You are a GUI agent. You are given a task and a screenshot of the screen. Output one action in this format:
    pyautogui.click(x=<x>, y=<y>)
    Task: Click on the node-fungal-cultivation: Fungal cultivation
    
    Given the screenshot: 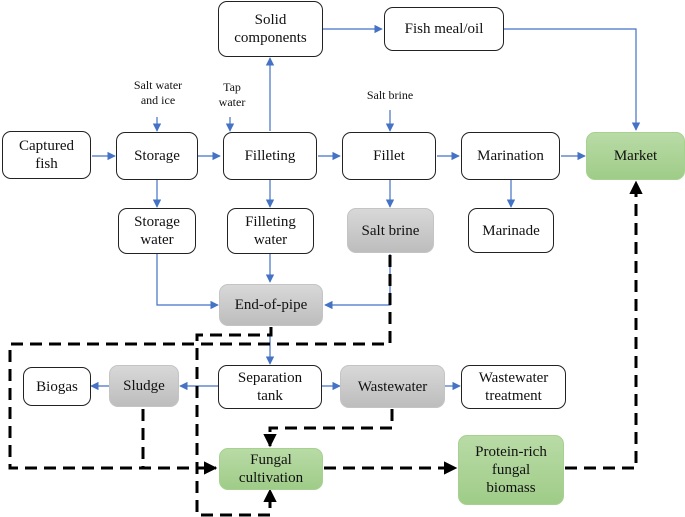 What is the action you would take?
    pyautogui.click(x=271, y=469)
    